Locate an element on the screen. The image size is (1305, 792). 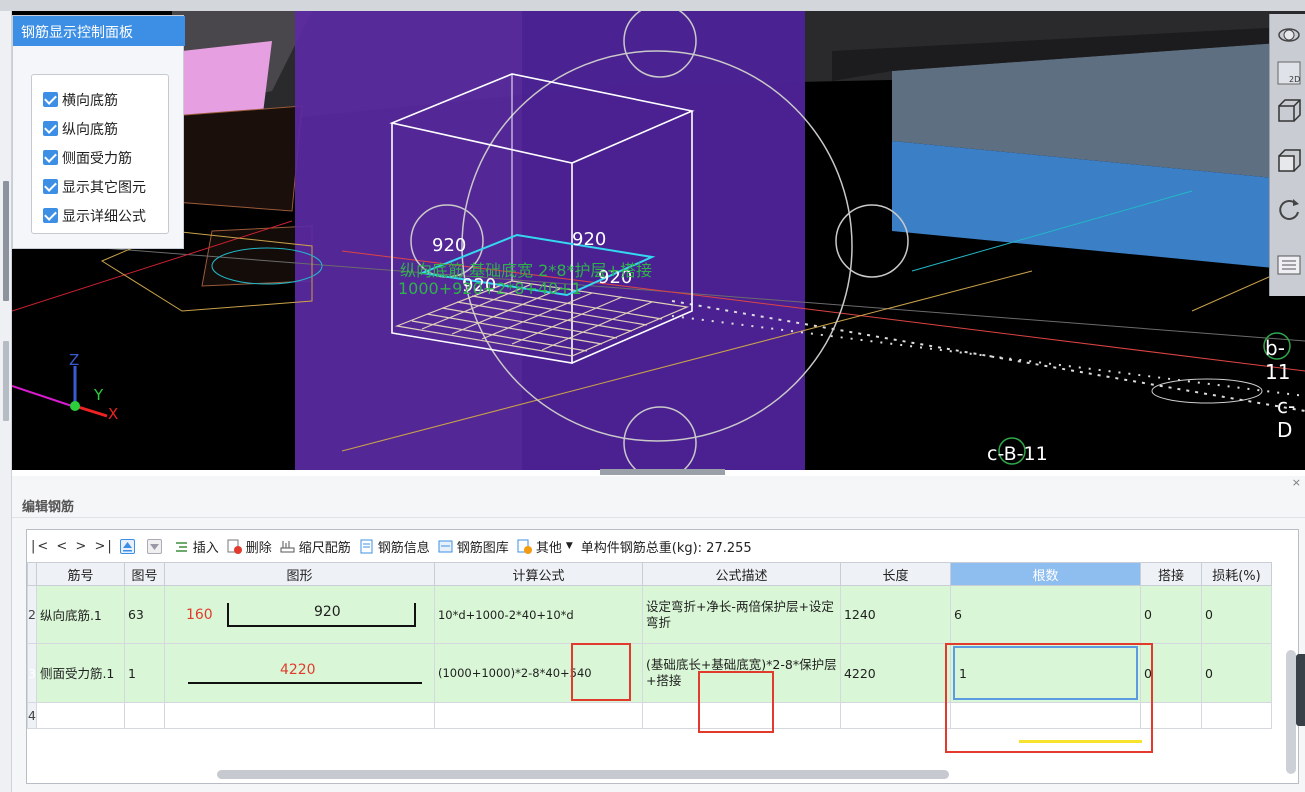
cell-figure-no: 1 is located at coordinates (144, 673).